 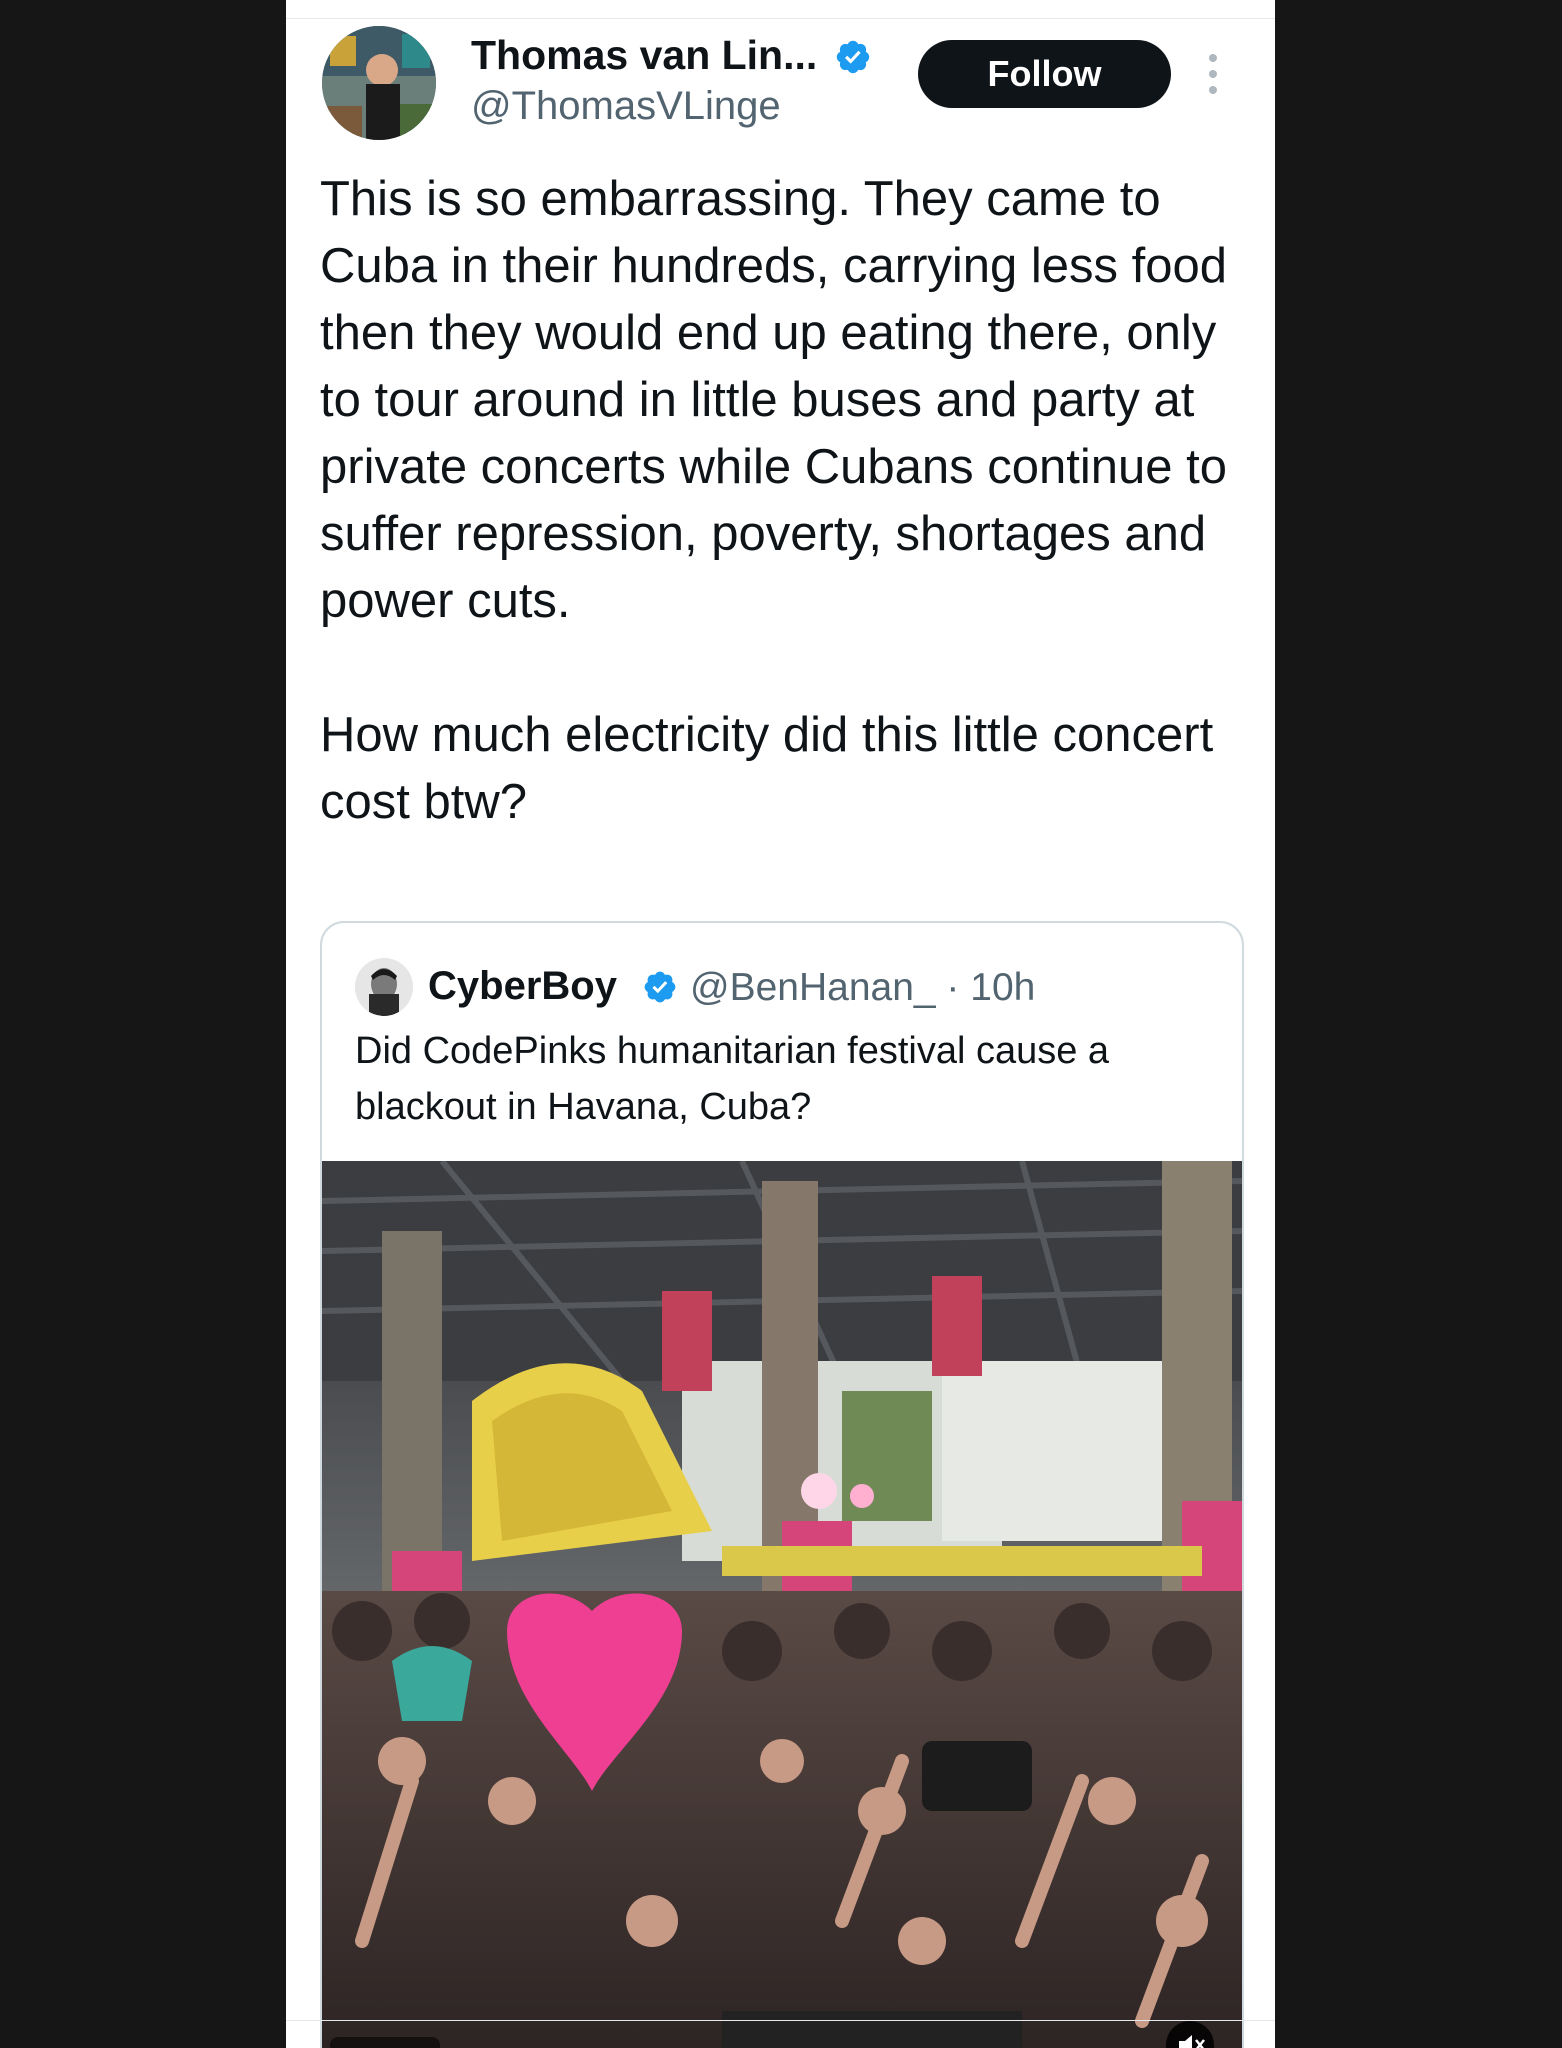 What do you see at coordinates (385, 2042) in the screenshot?
I see `video-time-chip` at bounding box center [385, 2042].